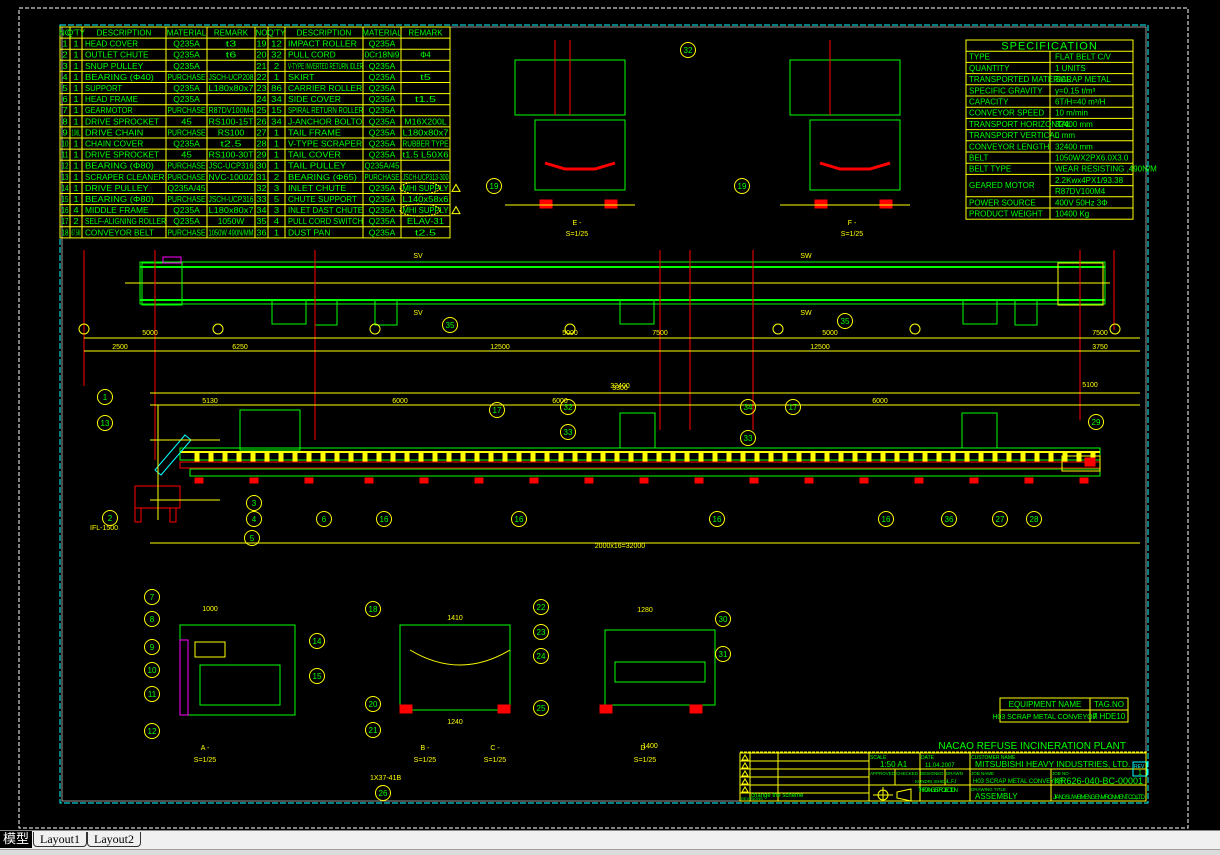  What do you see at coordinates (262, 44) in the screenshot?
I see `table-cell: 19` at bounding box center [262, 44].